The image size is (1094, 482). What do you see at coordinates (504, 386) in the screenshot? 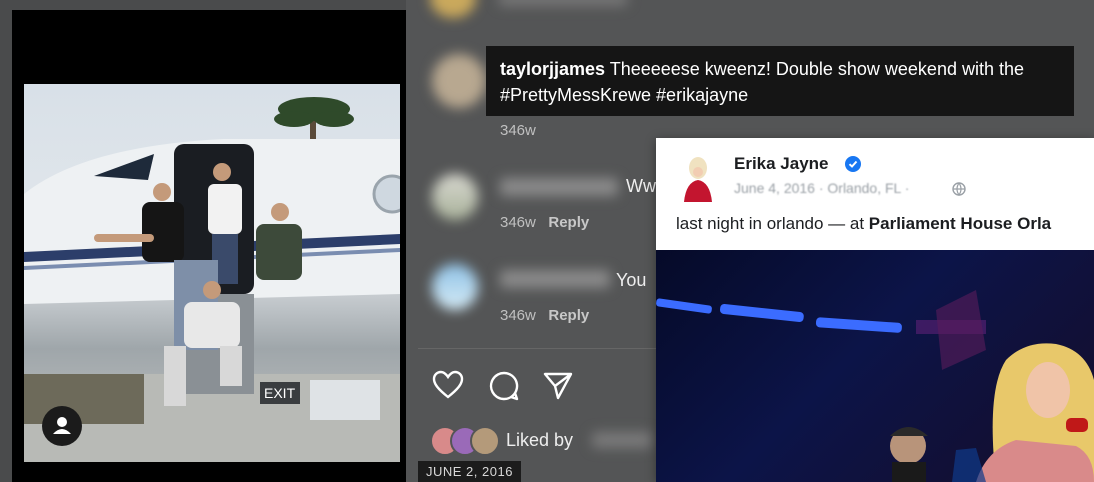
I see `comment-icon` at bounding box center [504, 386].